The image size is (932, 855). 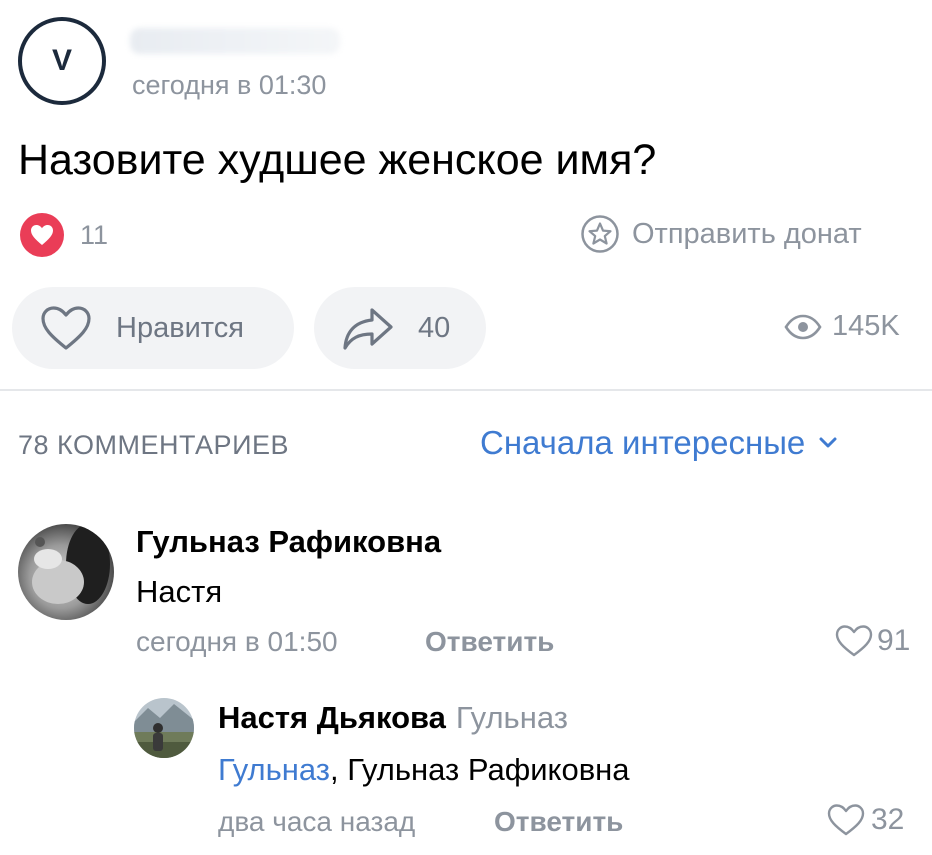 What do you see at coordinates (888, 819) in the screenshot?
I see `comment-likes-count: 32` at bounding box center [888, 819].